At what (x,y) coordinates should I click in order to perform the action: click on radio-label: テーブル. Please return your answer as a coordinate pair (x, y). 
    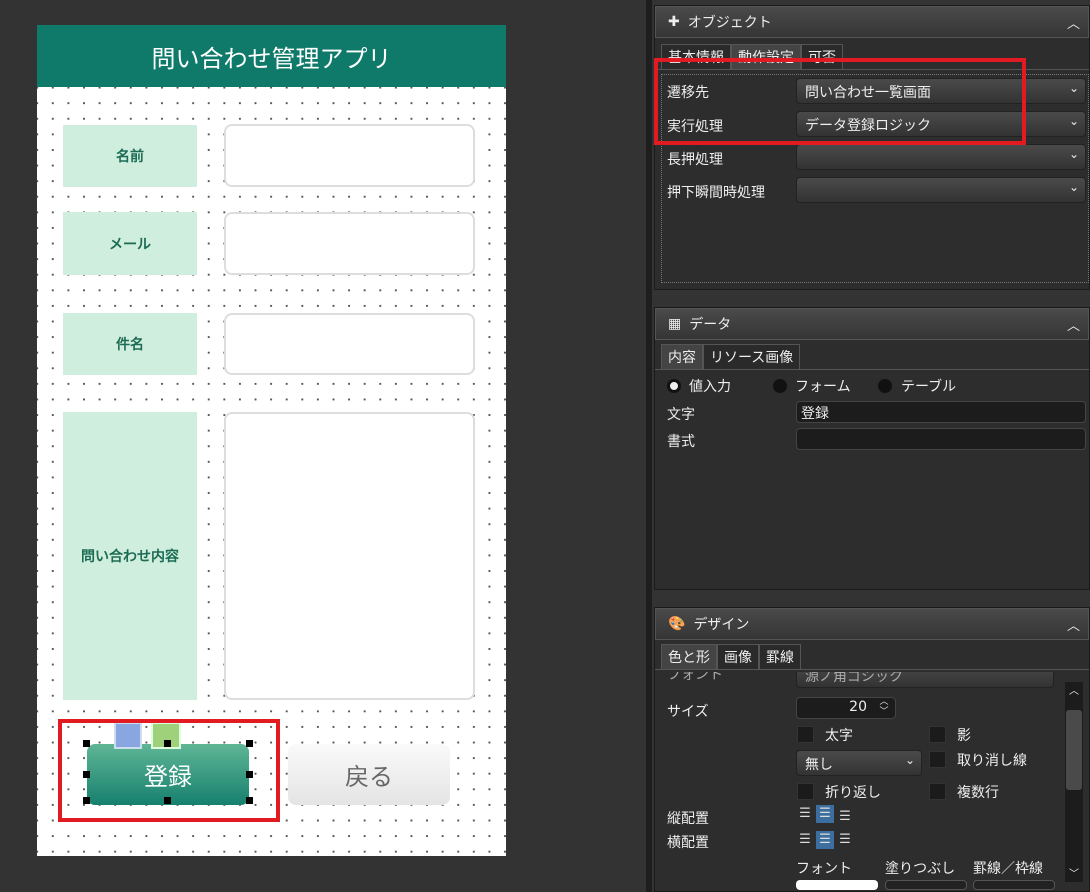
    Looking at the image, I should click on (929, 387).